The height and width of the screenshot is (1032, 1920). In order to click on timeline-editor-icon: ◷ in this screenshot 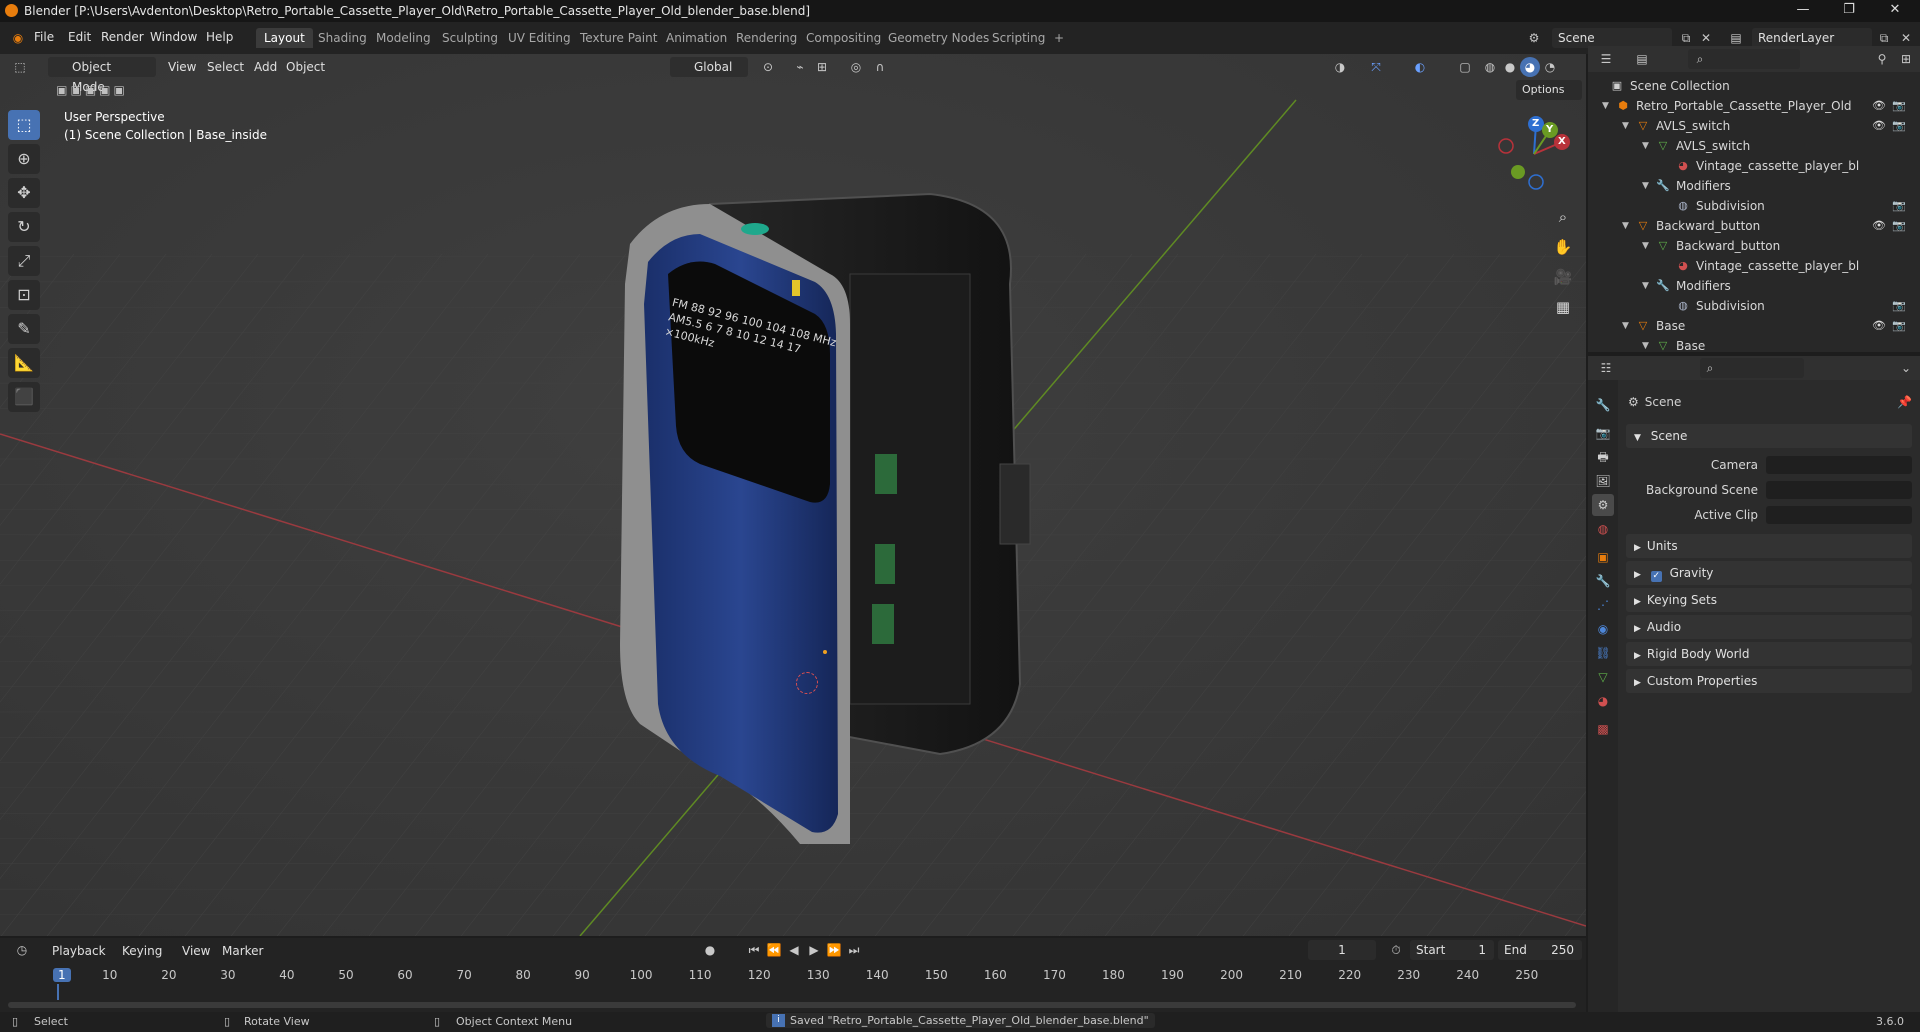, I will do `click(22, 950)`.